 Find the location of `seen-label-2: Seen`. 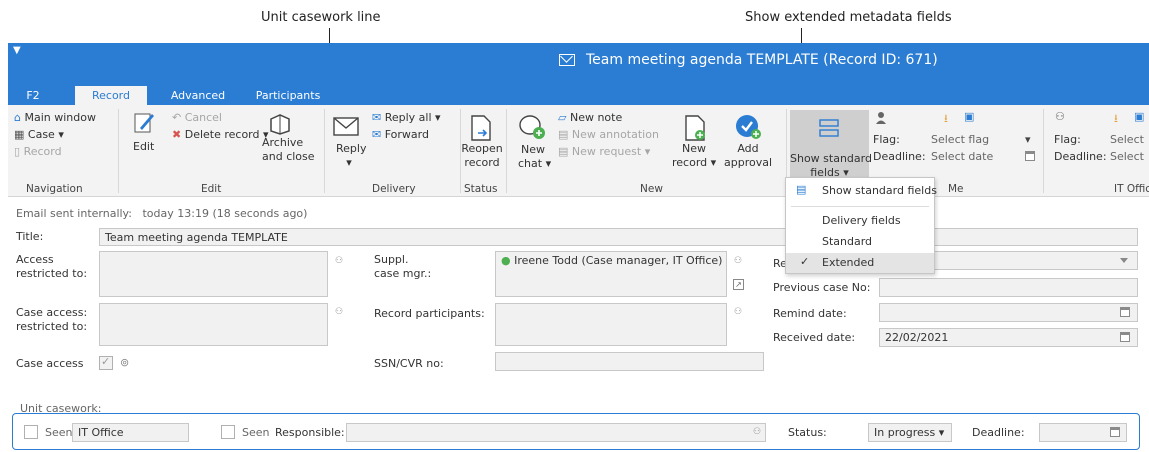

seen-label-2: Seen is located at coordinates (256, 432).